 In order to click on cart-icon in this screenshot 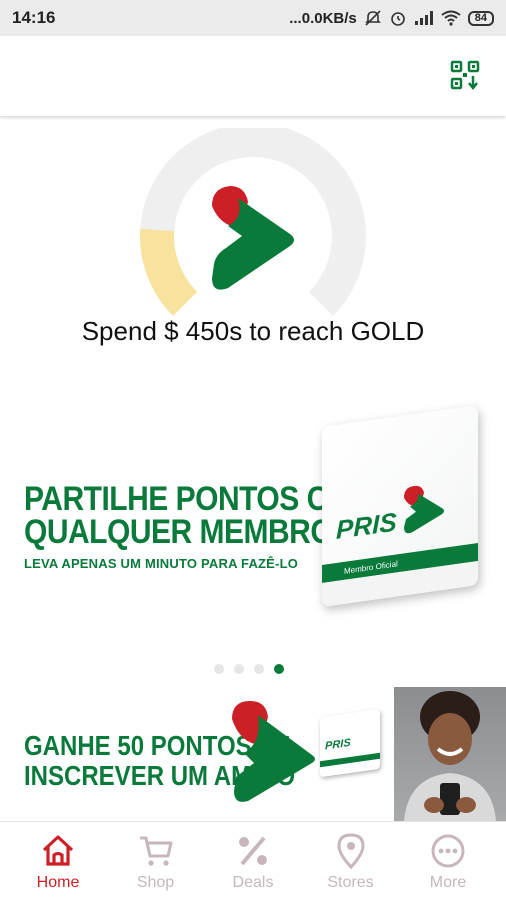, I will do `click(155, 851)`.